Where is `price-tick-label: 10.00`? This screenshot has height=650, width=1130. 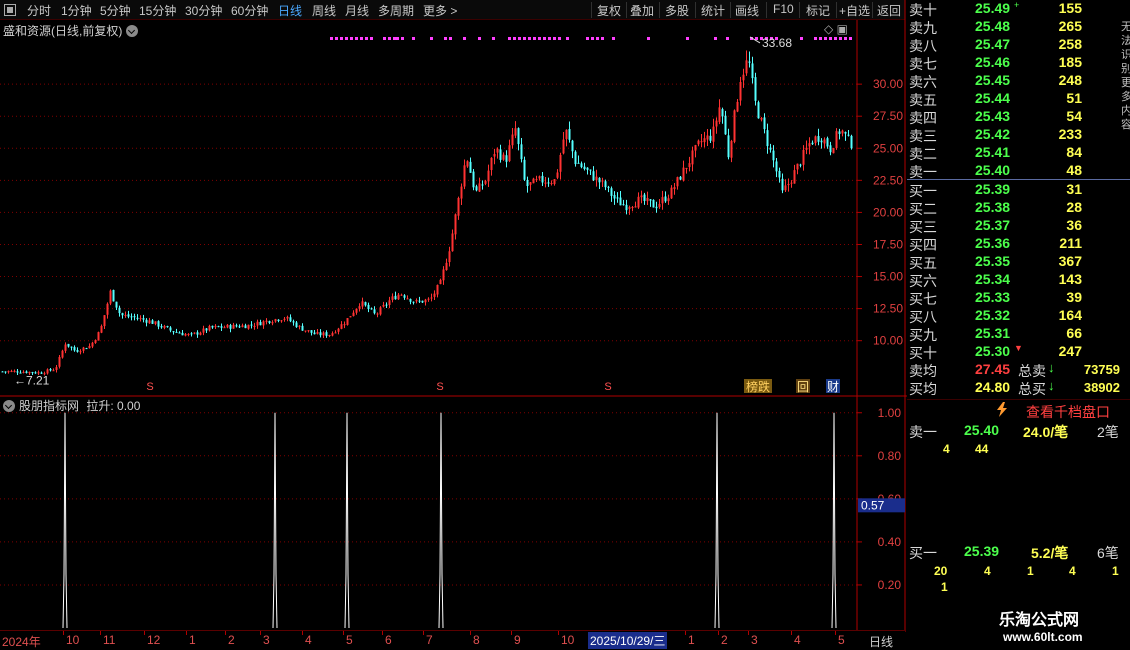 price-tick-label: 10.00 is located at coordinates (888, 341).